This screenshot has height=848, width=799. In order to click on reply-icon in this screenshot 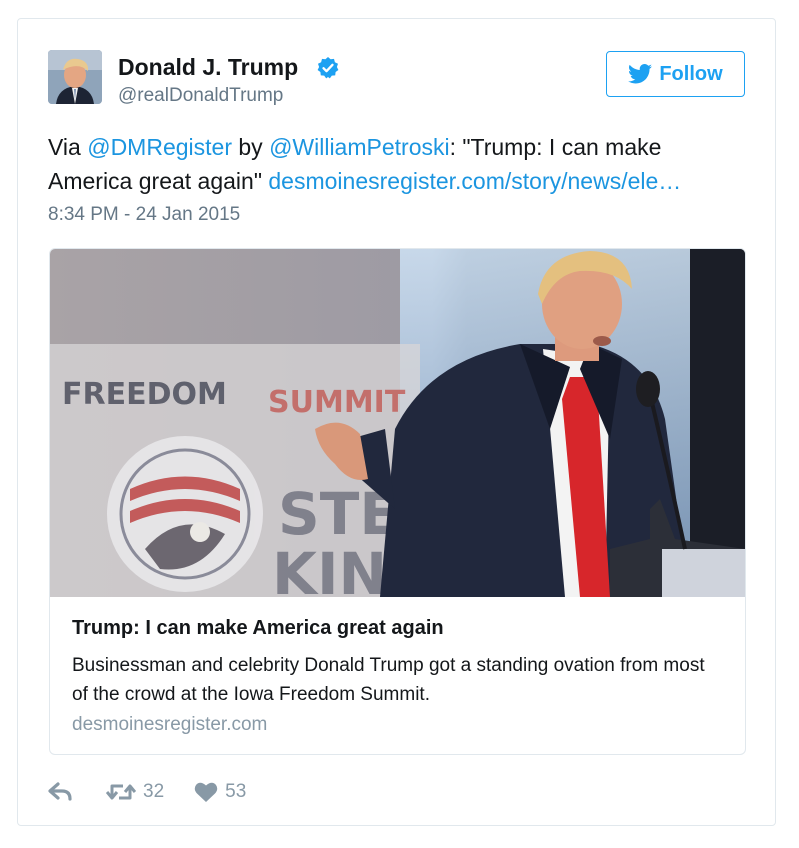, I will do `click(60, 791)`.